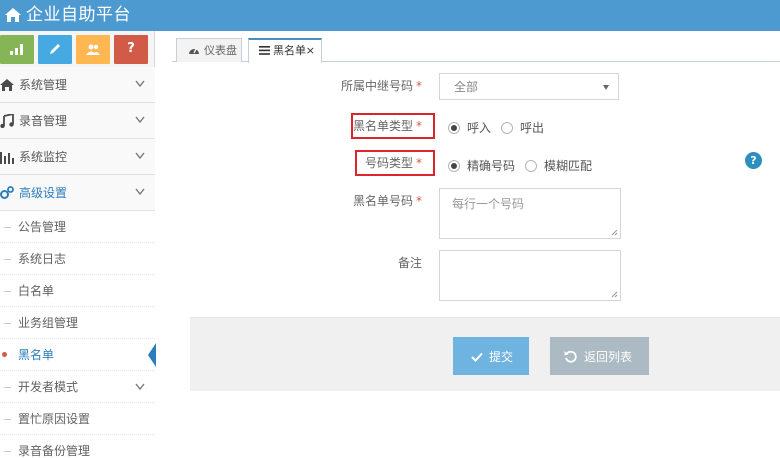 This screenshot has height=458, width=780. What do you see at coordinates (54, 451) in the screenshot?
I see `sidebar-subitem-label: 录音备份管理` at bounding box center [54, 451].